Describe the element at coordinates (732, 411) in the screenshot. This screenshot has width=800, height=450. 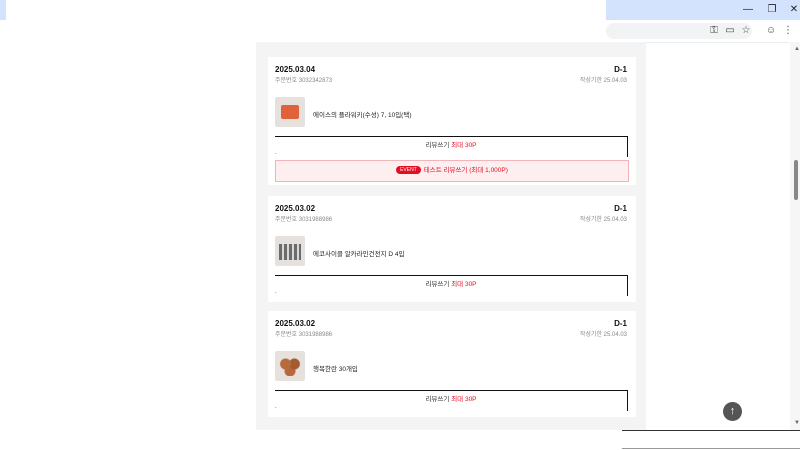
I see `arrow-up-icon: ↑` at that location.